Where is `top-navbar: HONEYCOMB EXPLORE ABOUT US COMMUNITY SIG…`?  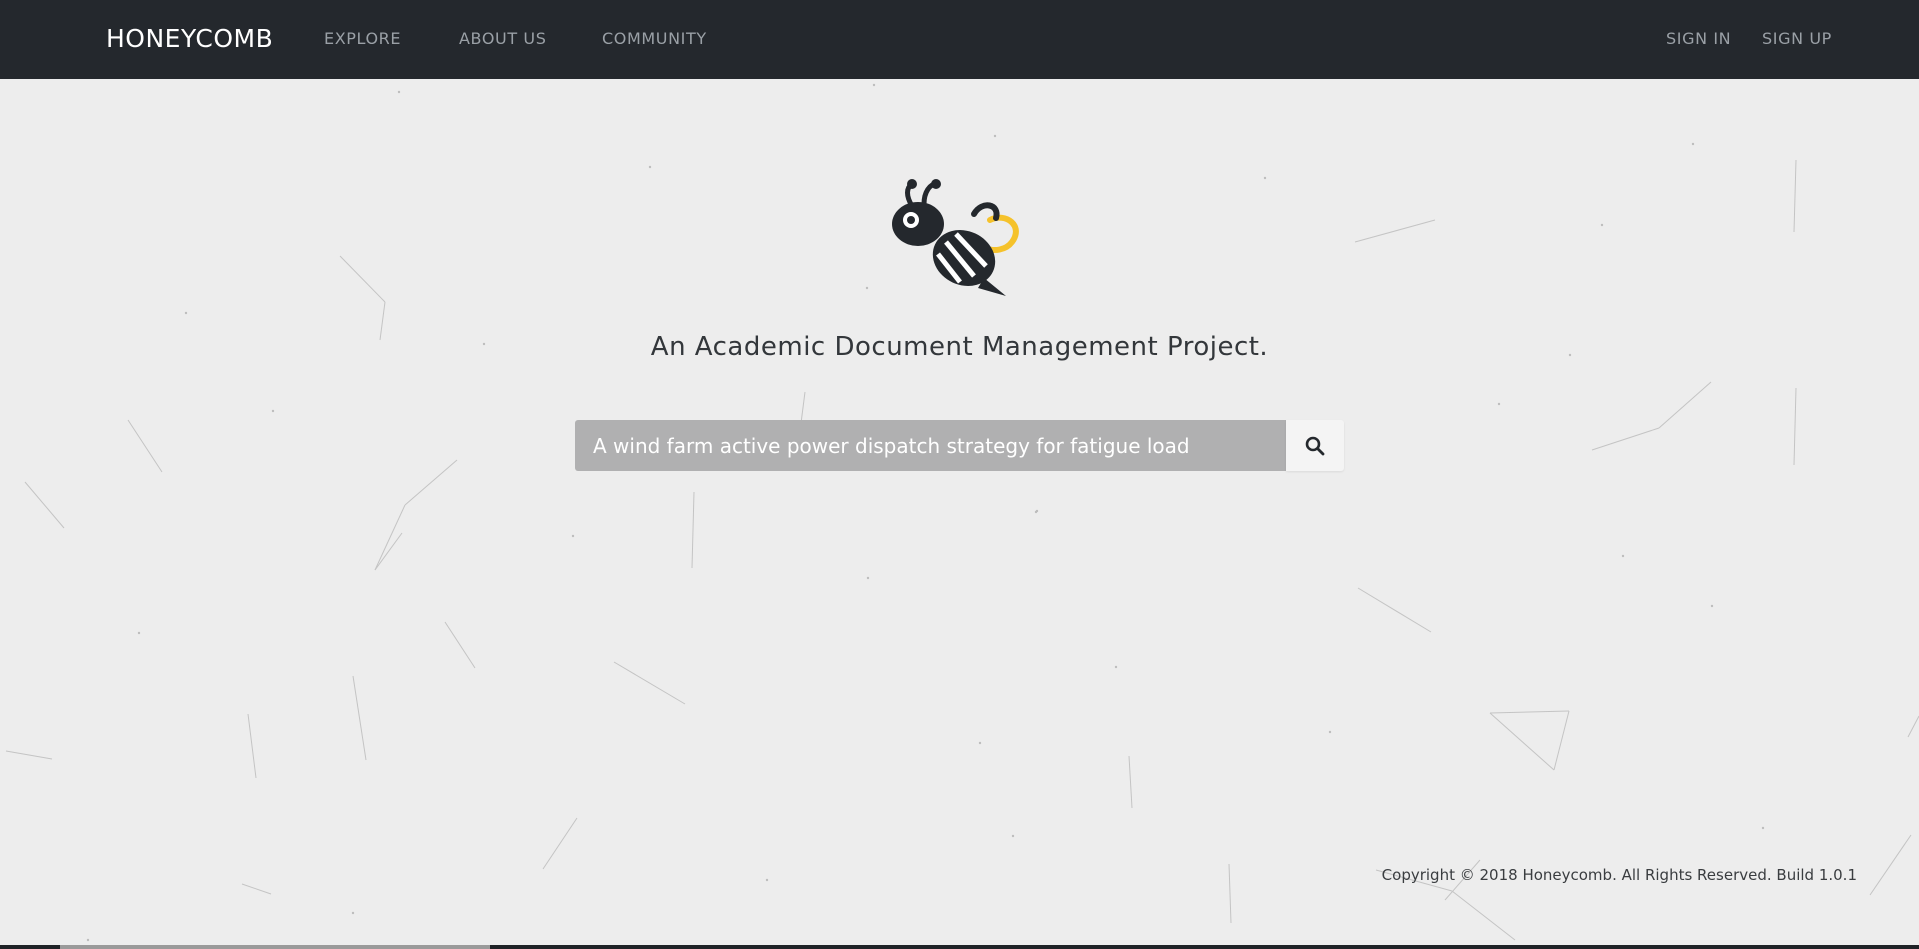
top-navbar: HONEYCOMB EXPLORE ABOUT US COMMUNITY SIG… is located at coordinates (959, 39).